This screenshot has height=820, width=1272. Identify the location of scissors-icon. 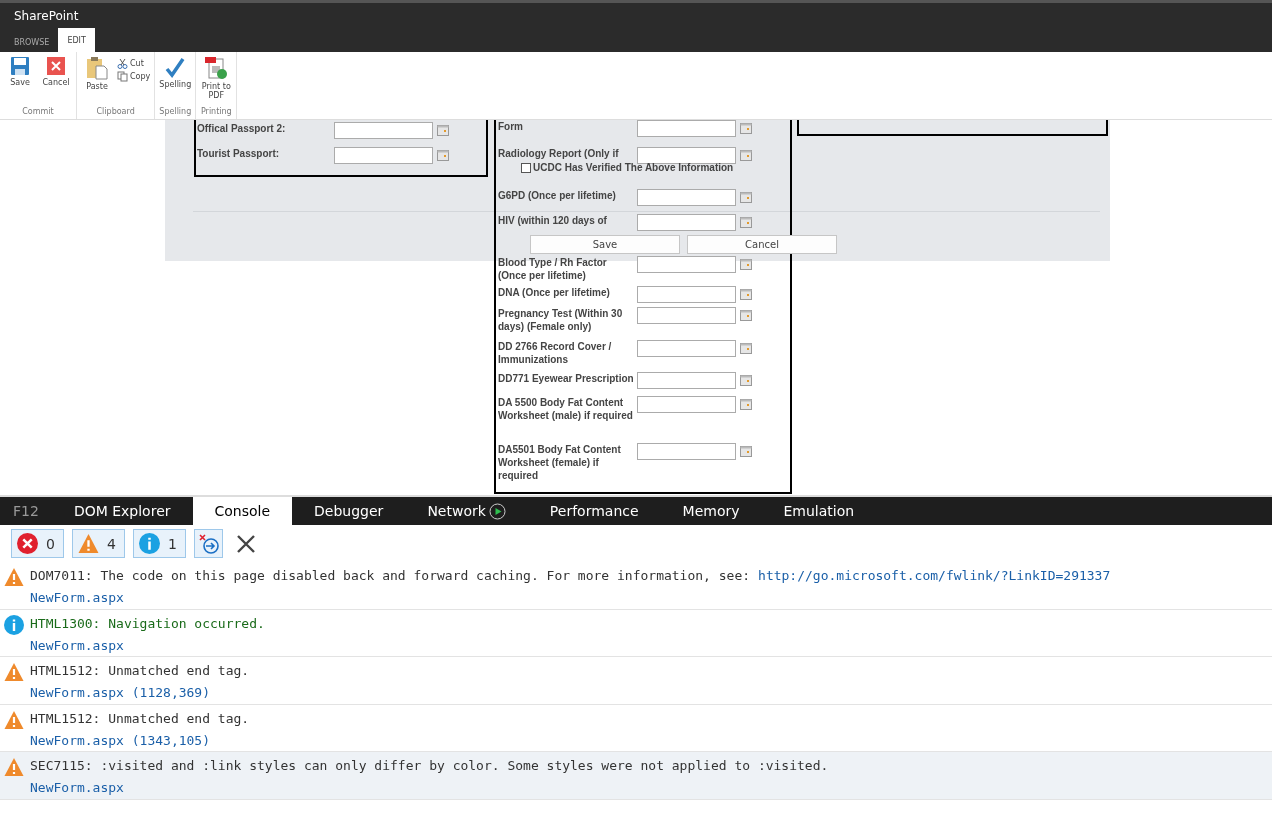
(122, 63).